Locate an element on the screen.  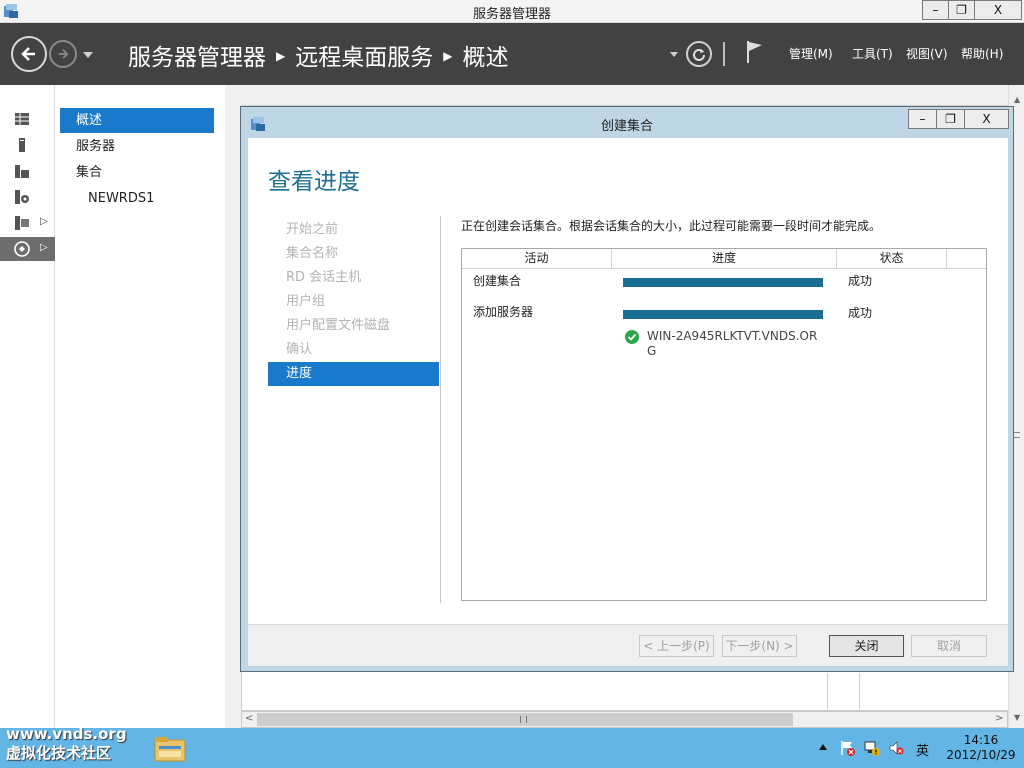
success-check-icon is located at coordinates (632, 337).